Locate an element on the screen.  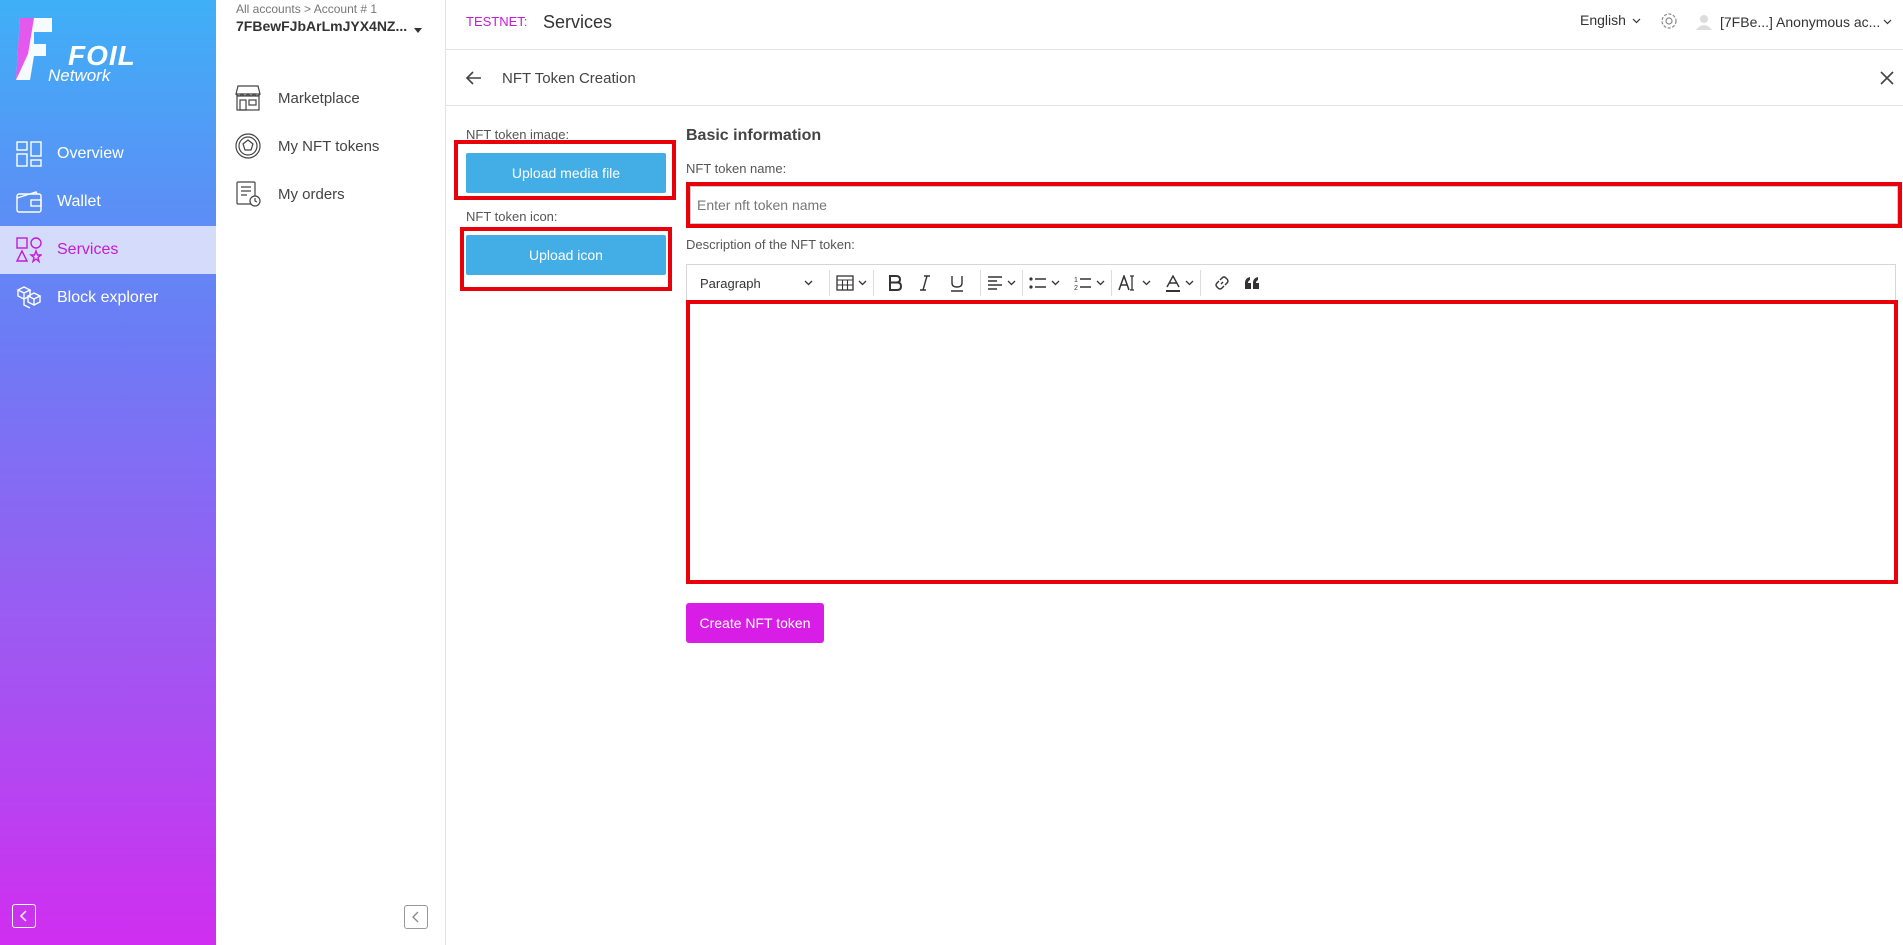
italic-button is located at coordinates (925, 283).